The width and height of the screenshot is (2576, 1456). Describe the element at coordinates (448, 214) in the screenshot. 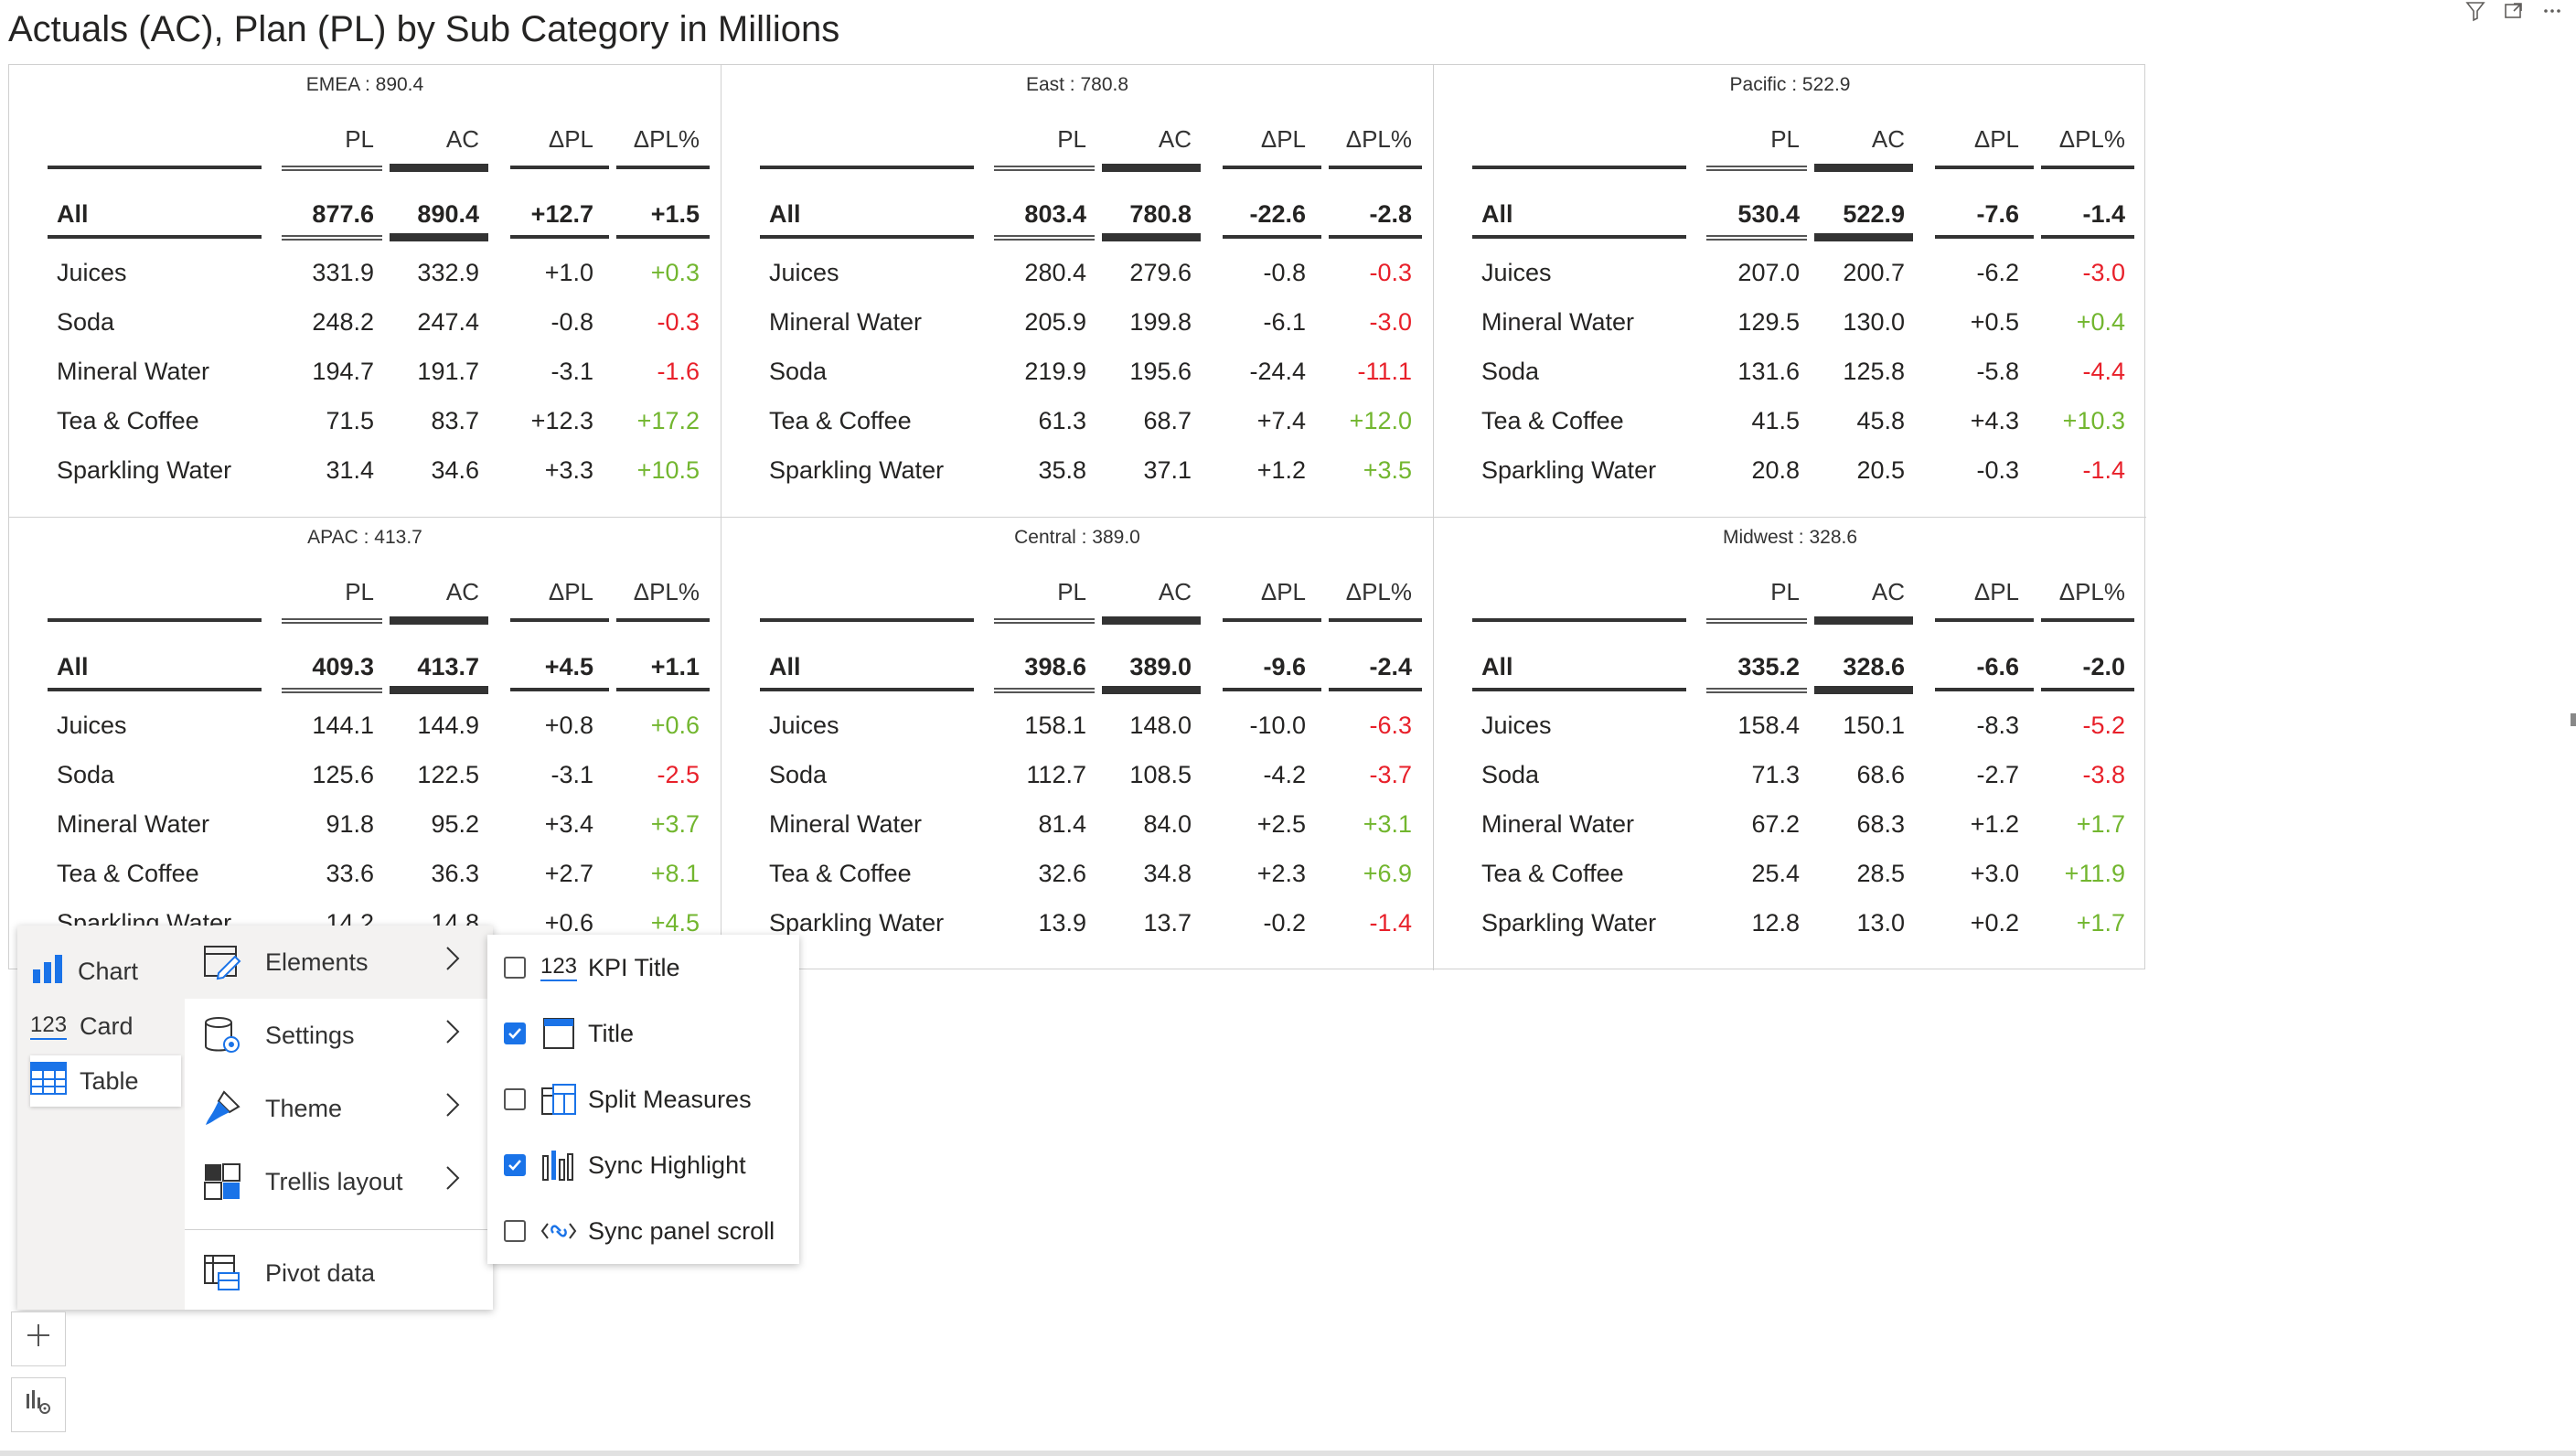

I see `total-cell-ac: 890.4` at that location.